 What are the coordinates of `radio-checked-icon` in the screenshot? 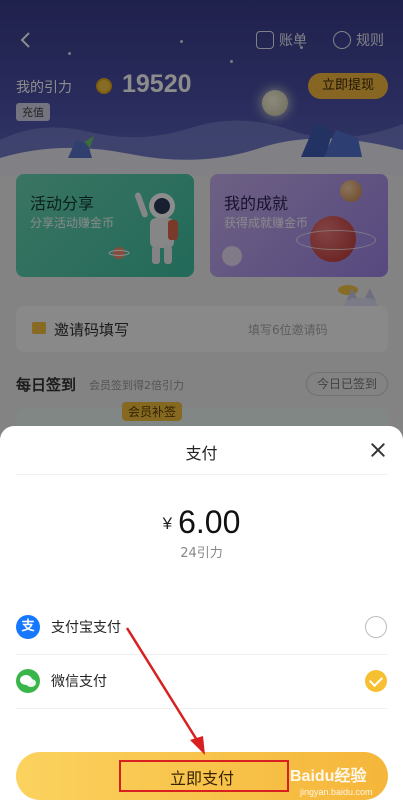 It's located at (376, 681).